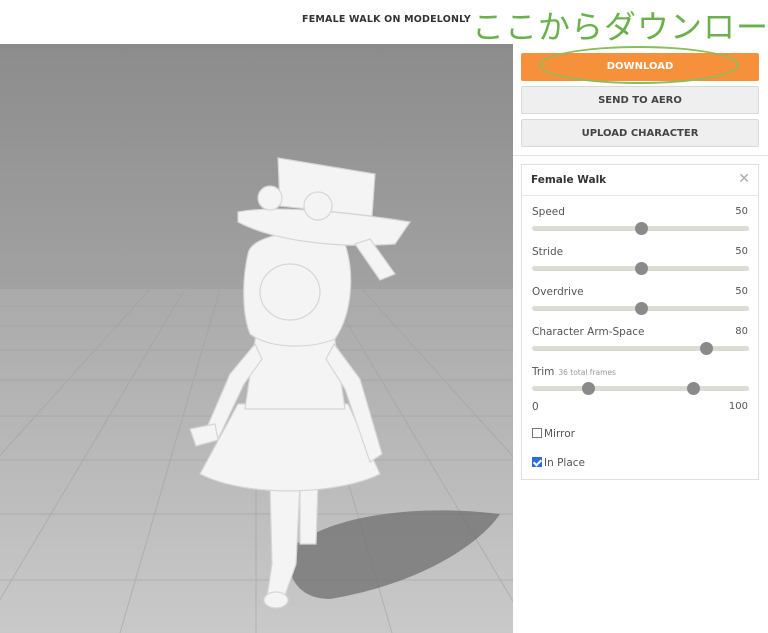 Image resolution: width=768 pixels, height=633 pixels. Describe the element at coordinates (548, 252) in the screenshot. I see `stride-label: Stride` at that location.